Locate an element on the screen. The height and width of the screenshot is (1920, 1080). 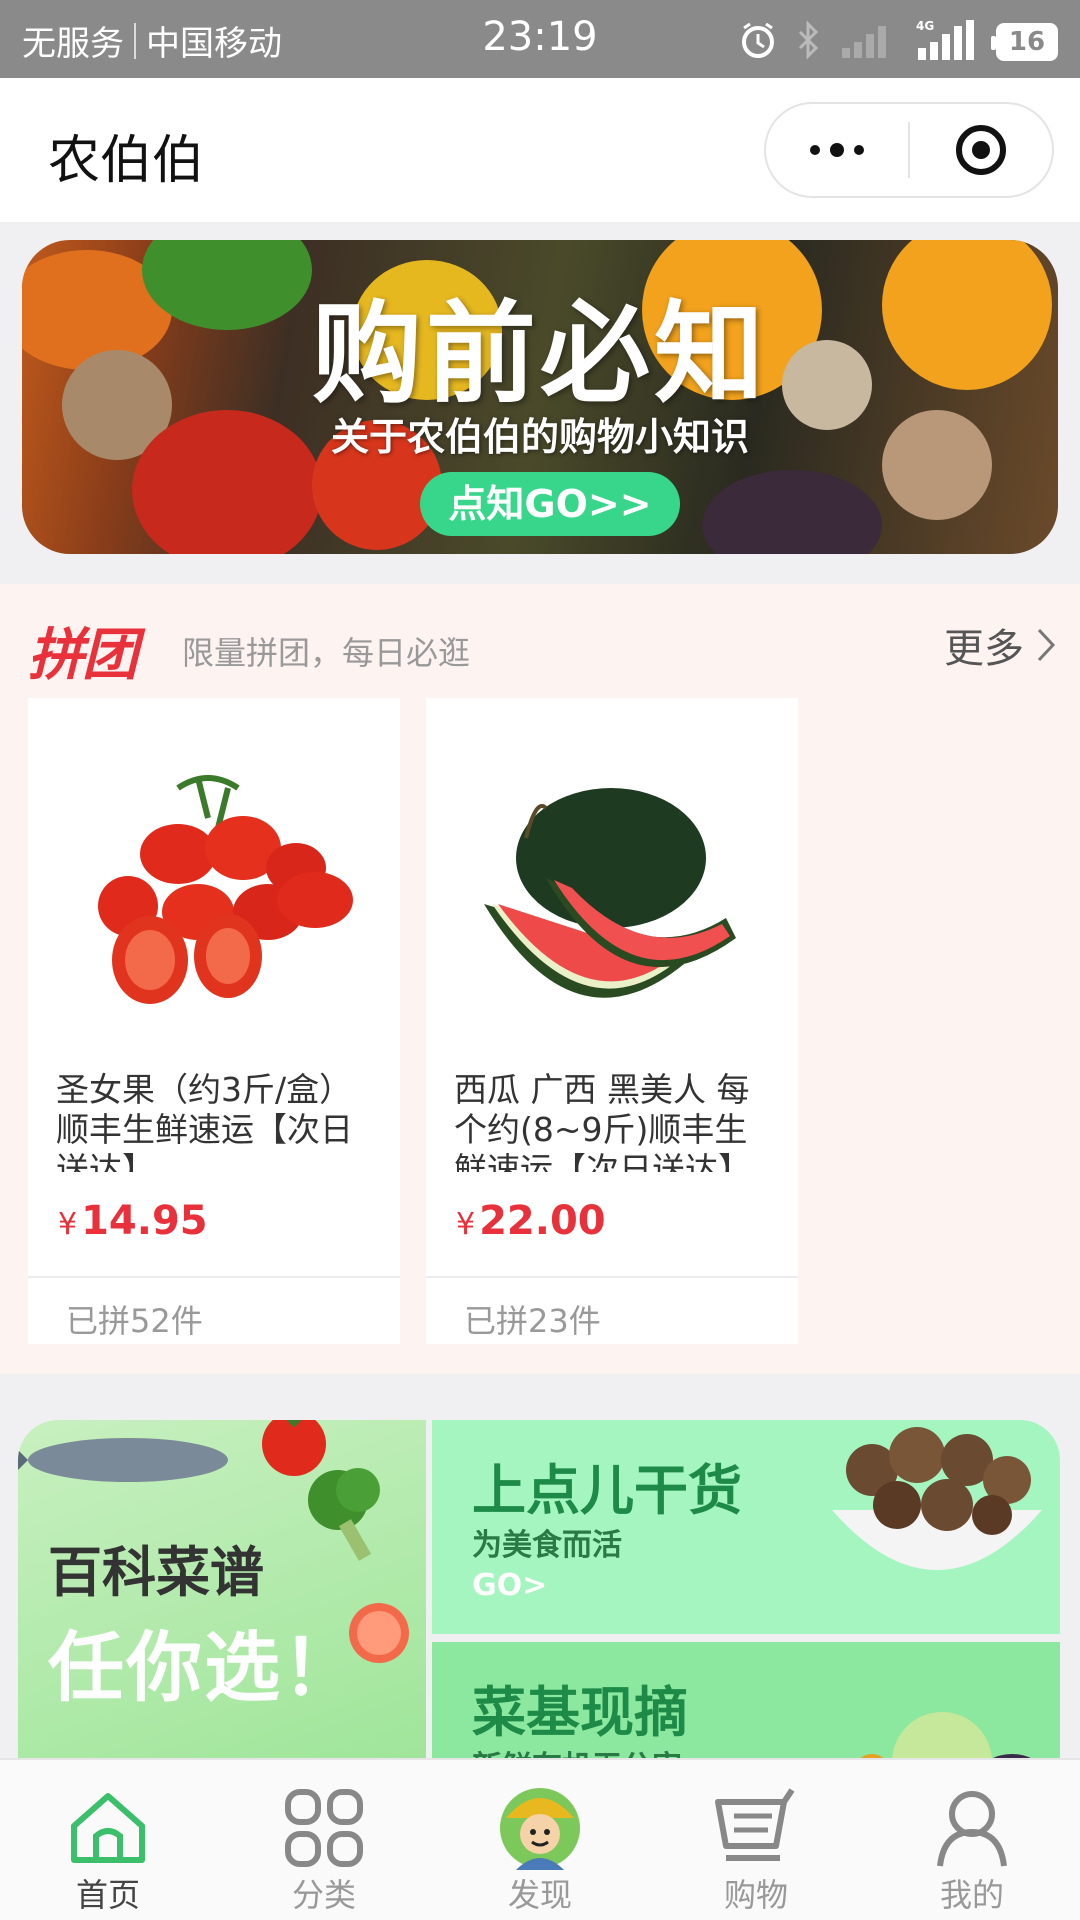
alarm-icon is located at coordinates (758, 42).